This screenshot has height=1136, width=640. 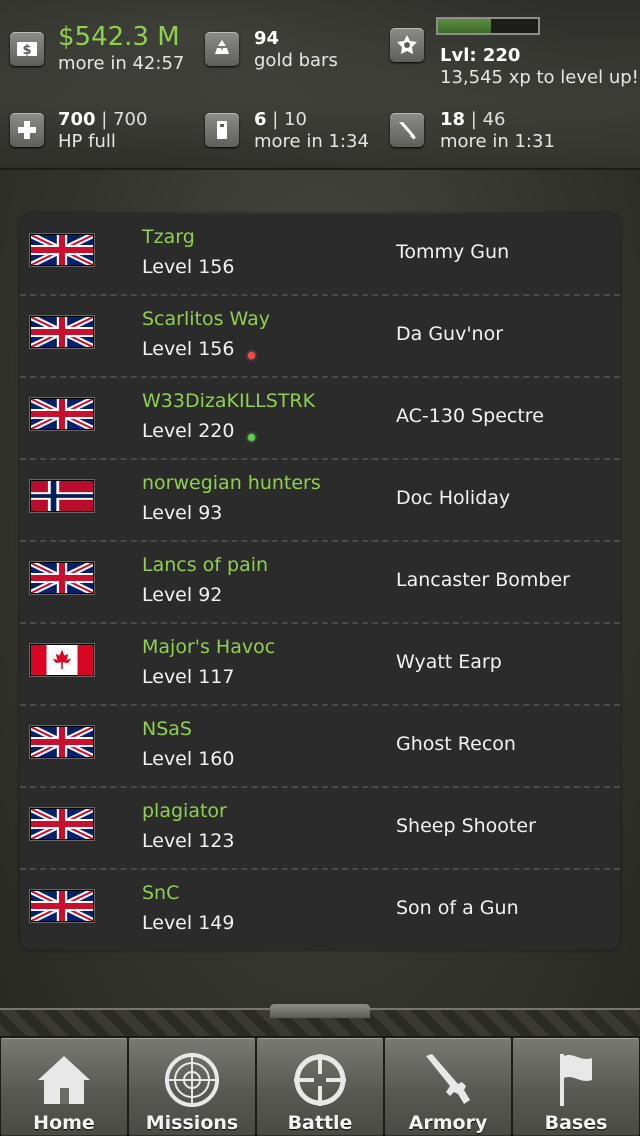 What do you see at coordinates (453, 498) in the screenshot?
I see `player-title: Doc Holiday` at bounding box center [453, 498].